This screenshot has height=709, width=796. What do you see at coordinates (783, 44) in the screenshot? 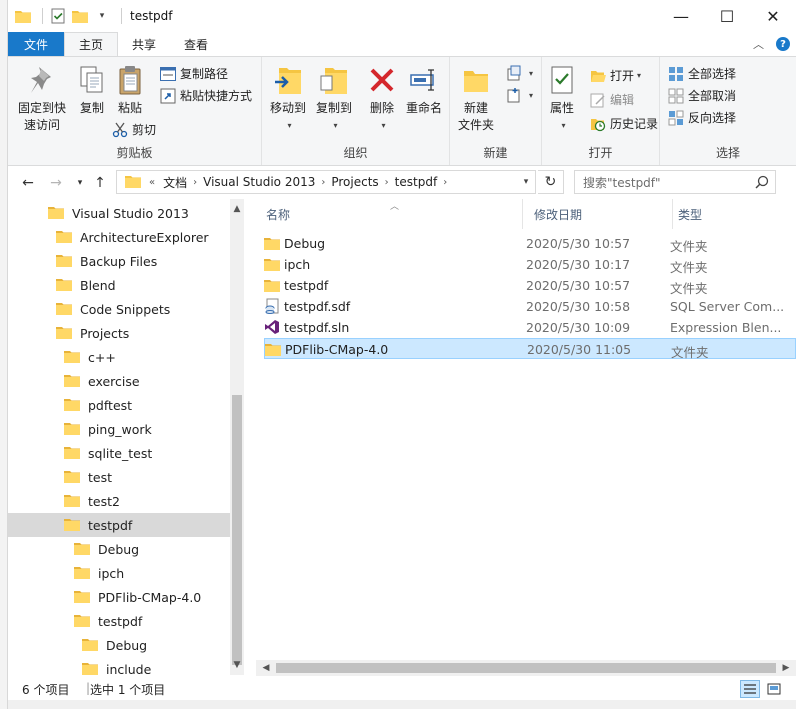
I see `help-icon: ?` at bounding box center [783, 44].